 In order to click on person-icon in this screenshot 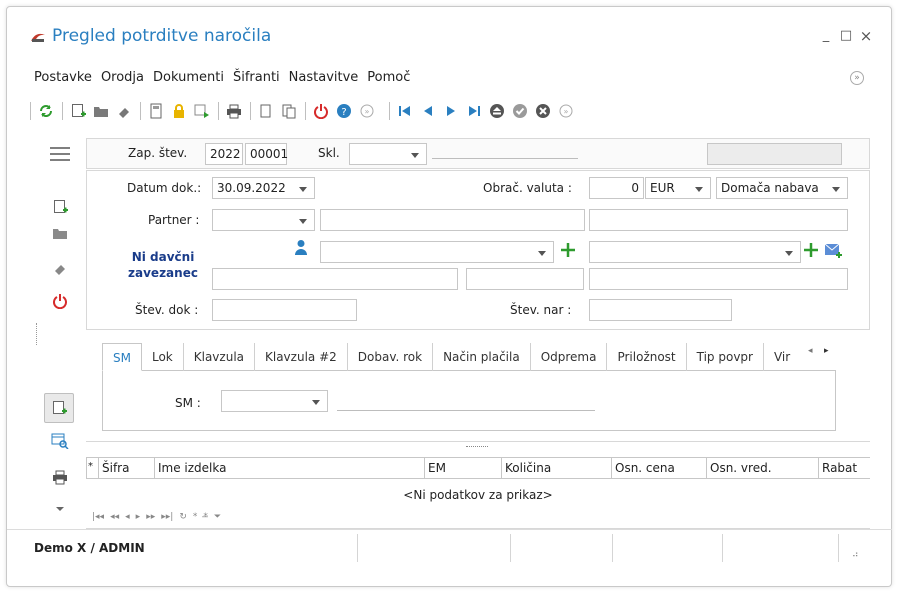, I will do `click(301, 247)`.